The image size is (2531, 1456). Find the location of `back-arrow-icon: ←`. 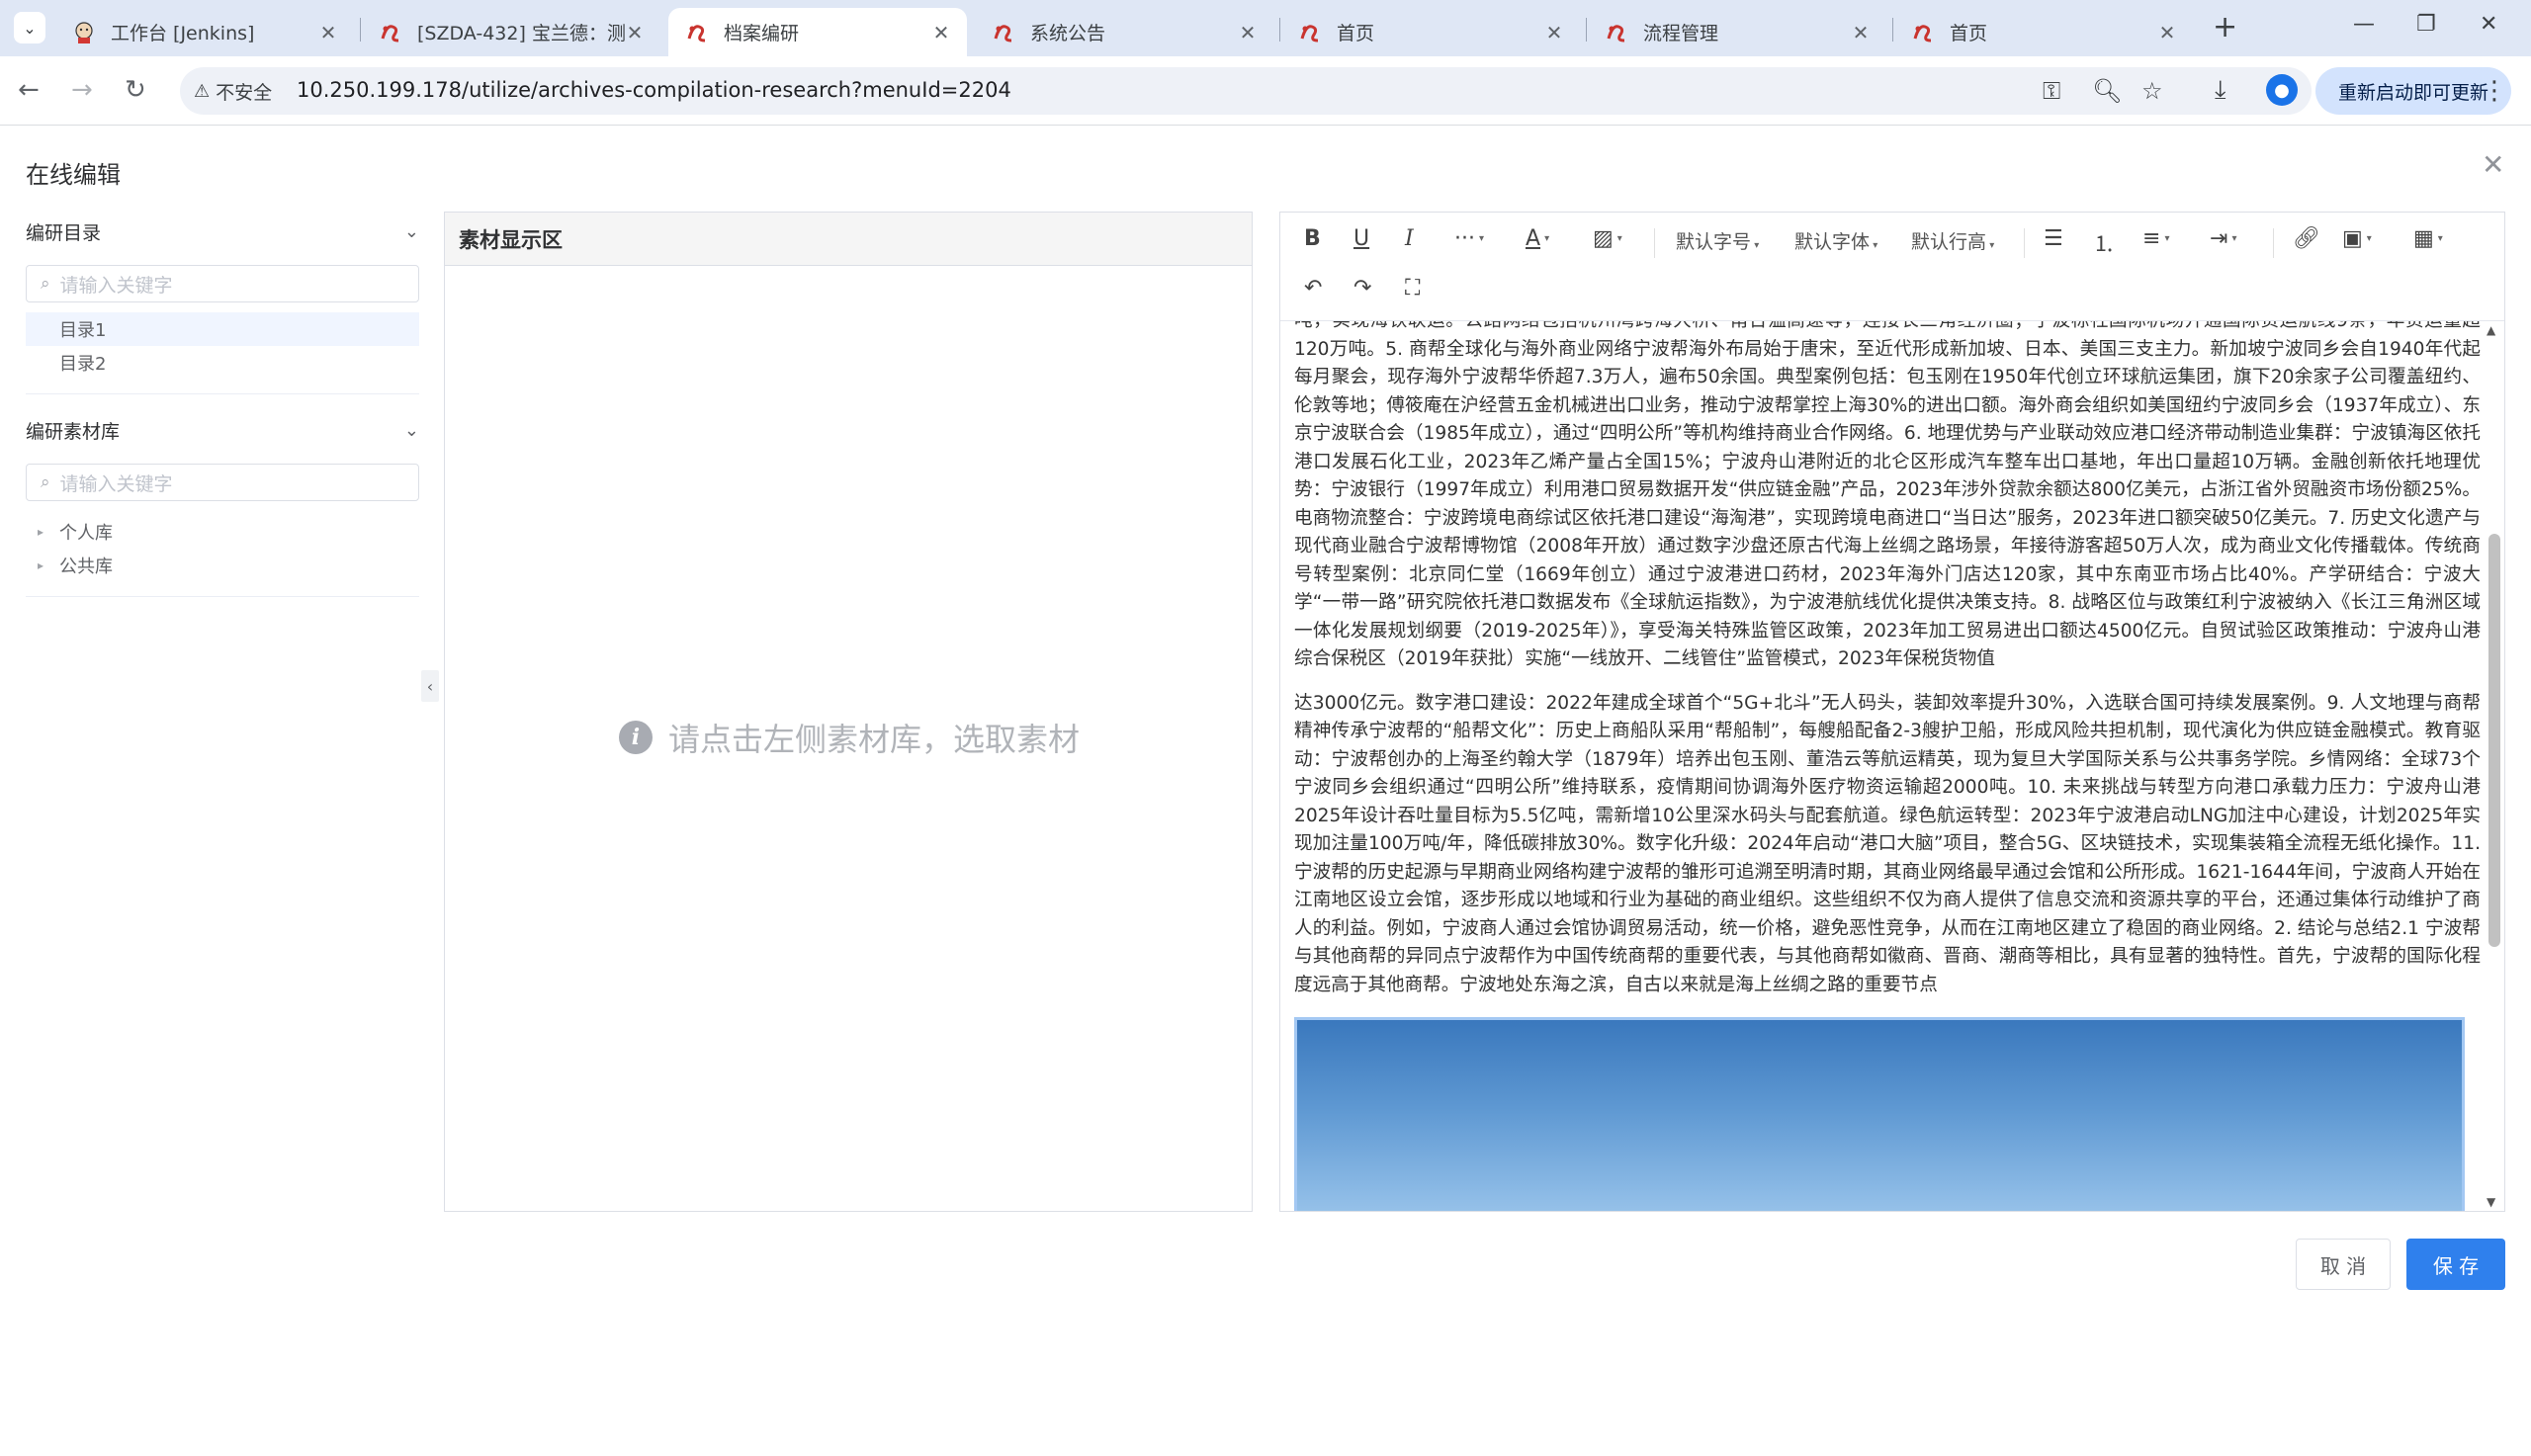

back-arrow-icon: ← is located at coordinates (29, 90).